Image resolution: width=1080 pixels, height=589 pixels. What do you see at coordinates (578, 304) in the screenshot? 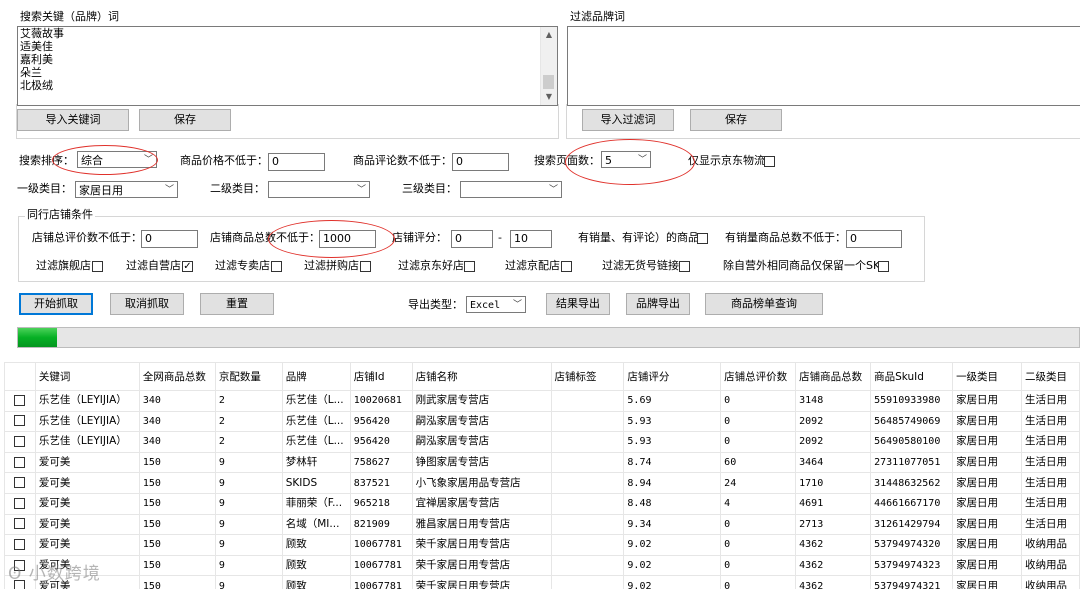
I see `export-results-button: 结果导出` at bounding box center [578, 304].